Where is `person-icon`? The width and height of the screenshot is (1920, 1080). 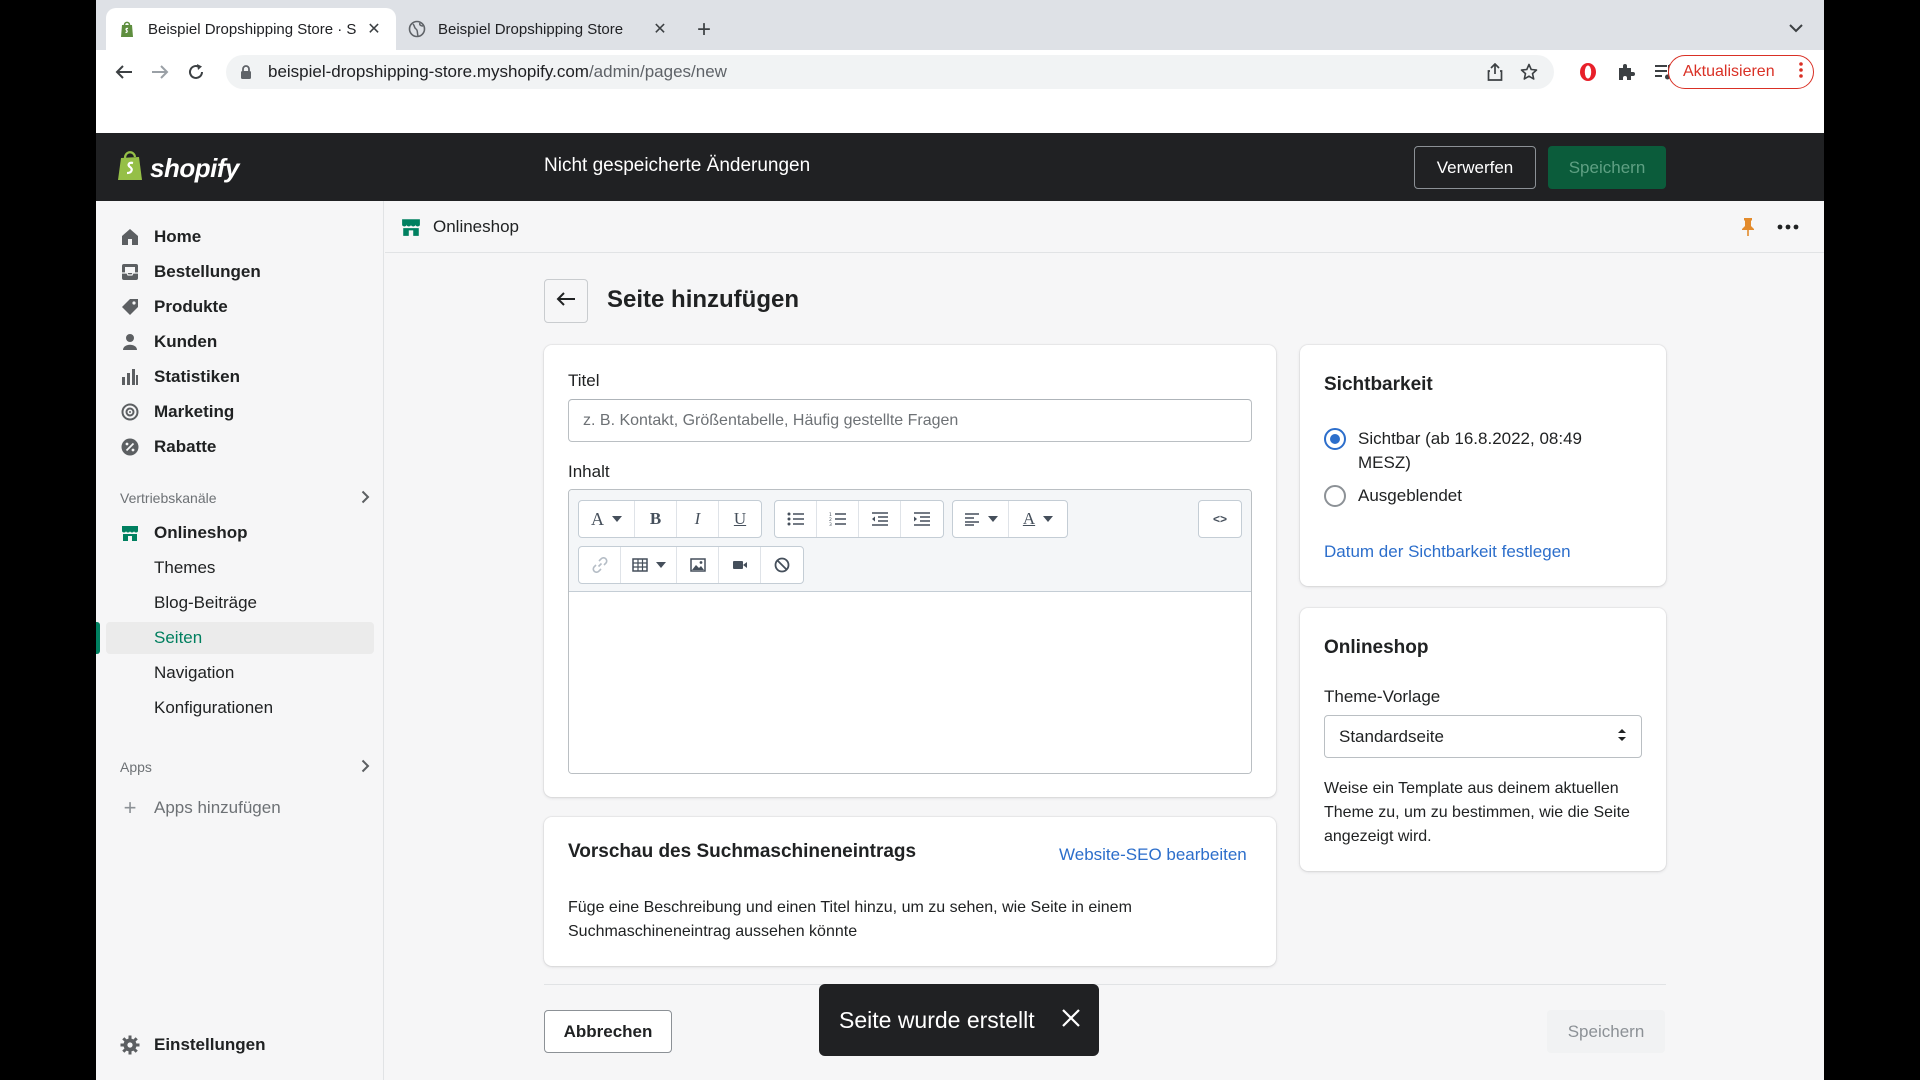 person-icon is located at coordinates (130, 342).